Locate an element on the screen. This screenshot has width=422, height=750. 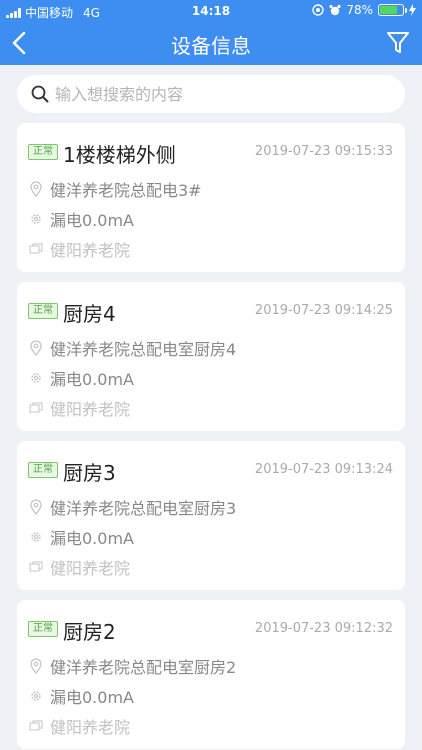
status-bar: 中国移动 4G 14:18 78% is located at coordinates (211, 11).